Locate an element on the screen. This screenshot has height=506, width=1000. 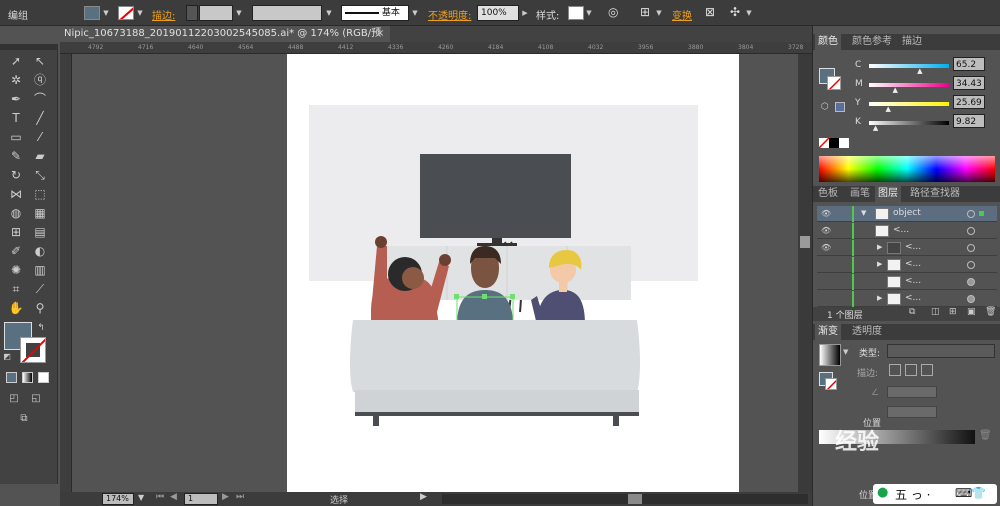
blend-tool-icon: ◐ is located at coordinates (40, 251).